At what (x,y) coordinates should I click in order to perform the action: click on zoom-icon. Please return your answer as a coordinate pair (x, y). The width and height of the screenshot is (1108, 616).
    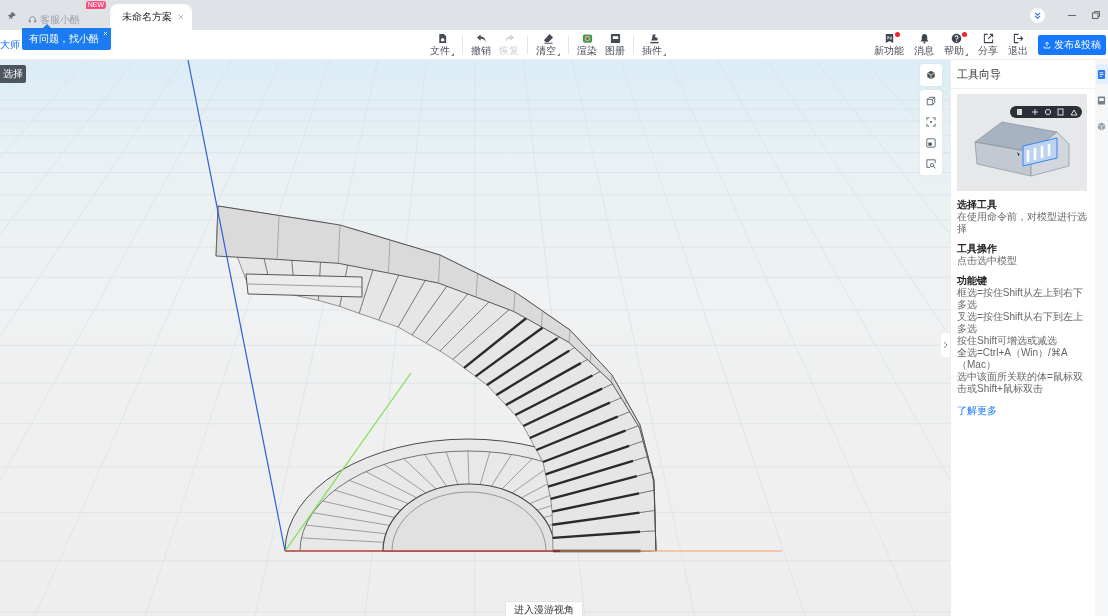
    Looking at the image, I should click on (931, 164).